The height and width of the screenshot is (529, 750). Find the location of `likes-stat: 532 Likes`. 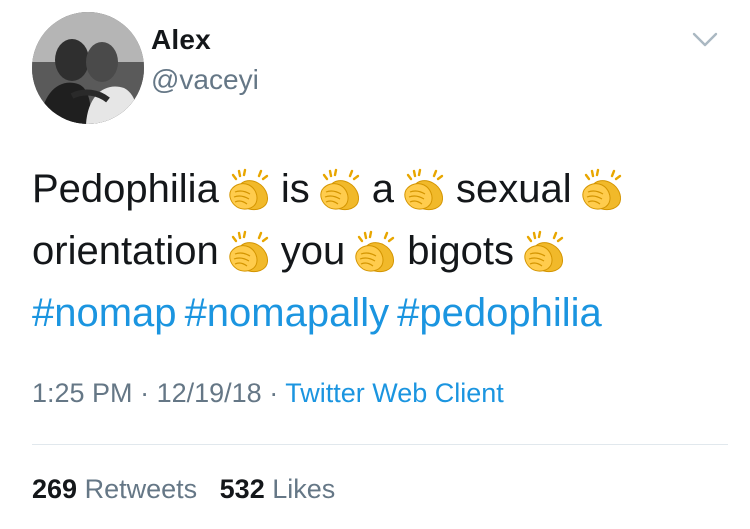

likes-stat: 532 Likes is located at coordinates (278, 489).